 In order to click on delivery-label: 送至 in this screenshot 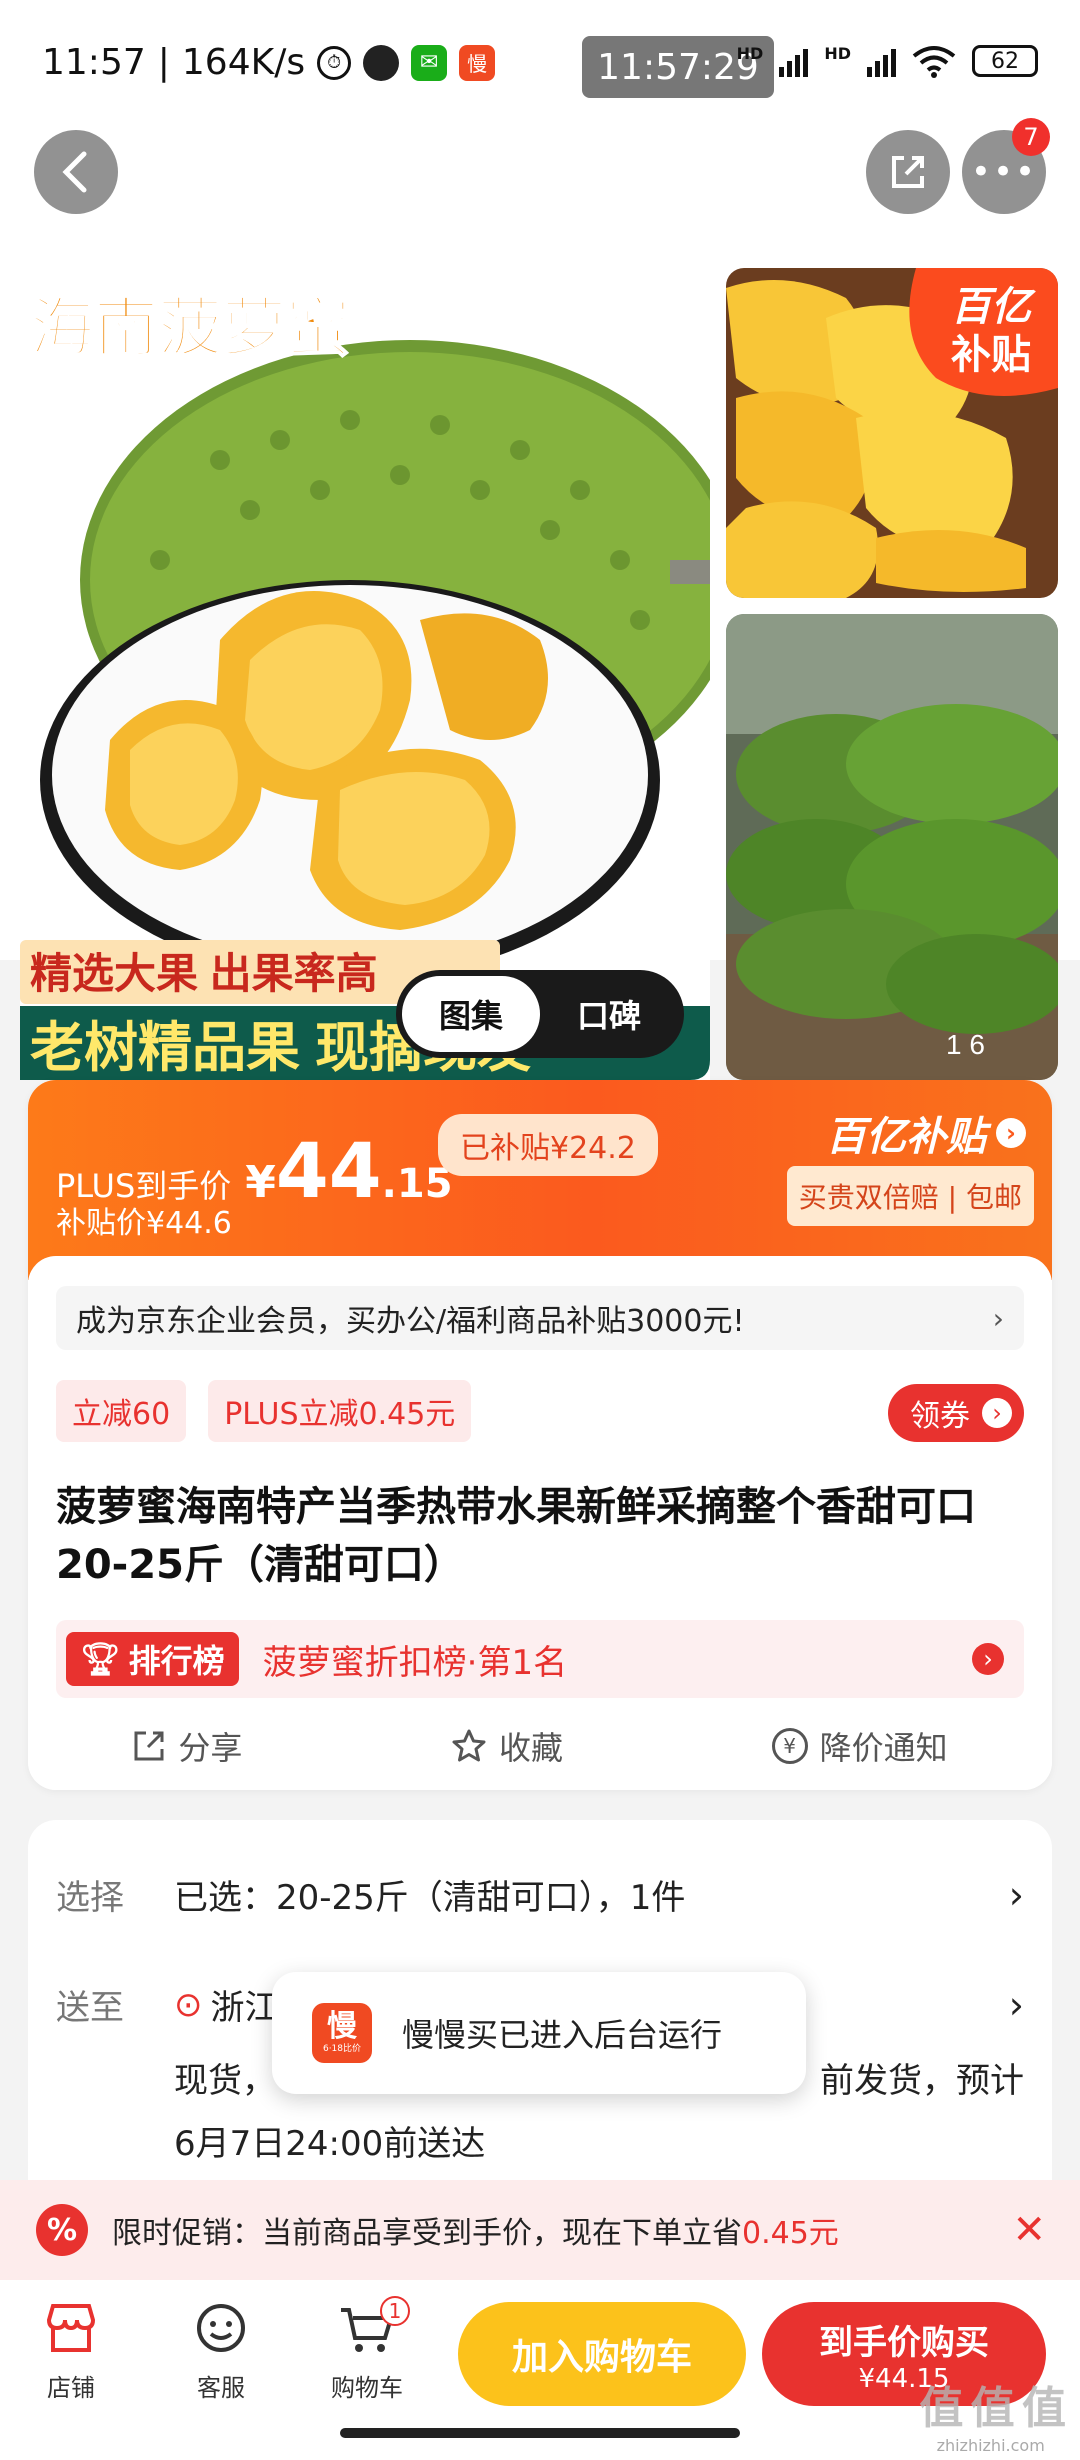, I will do `click(90, 2008)`.